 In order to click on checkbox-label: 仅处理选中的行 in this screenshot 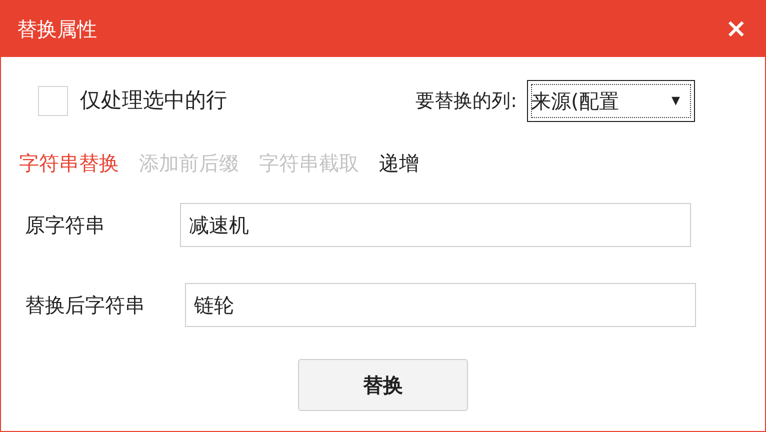, I will do `click(153, 100)`.